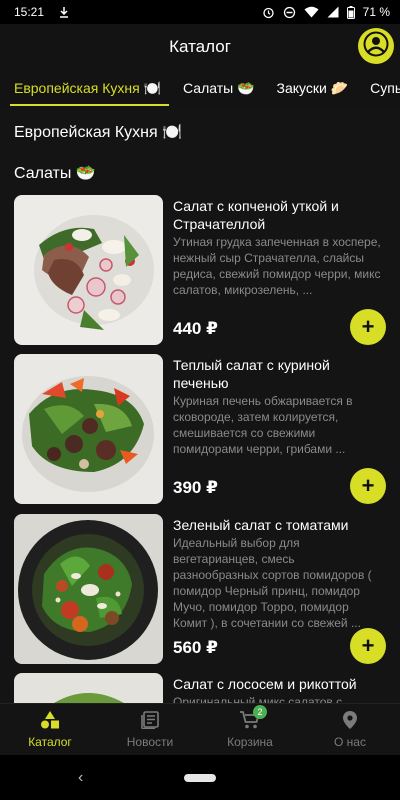 The height and width of the screenshot is (800, 400). Describe the element at coordinates (256, 215) in the screenshot. I see `product-name: Салат с копченой уткой и Страчателлой` at that location.